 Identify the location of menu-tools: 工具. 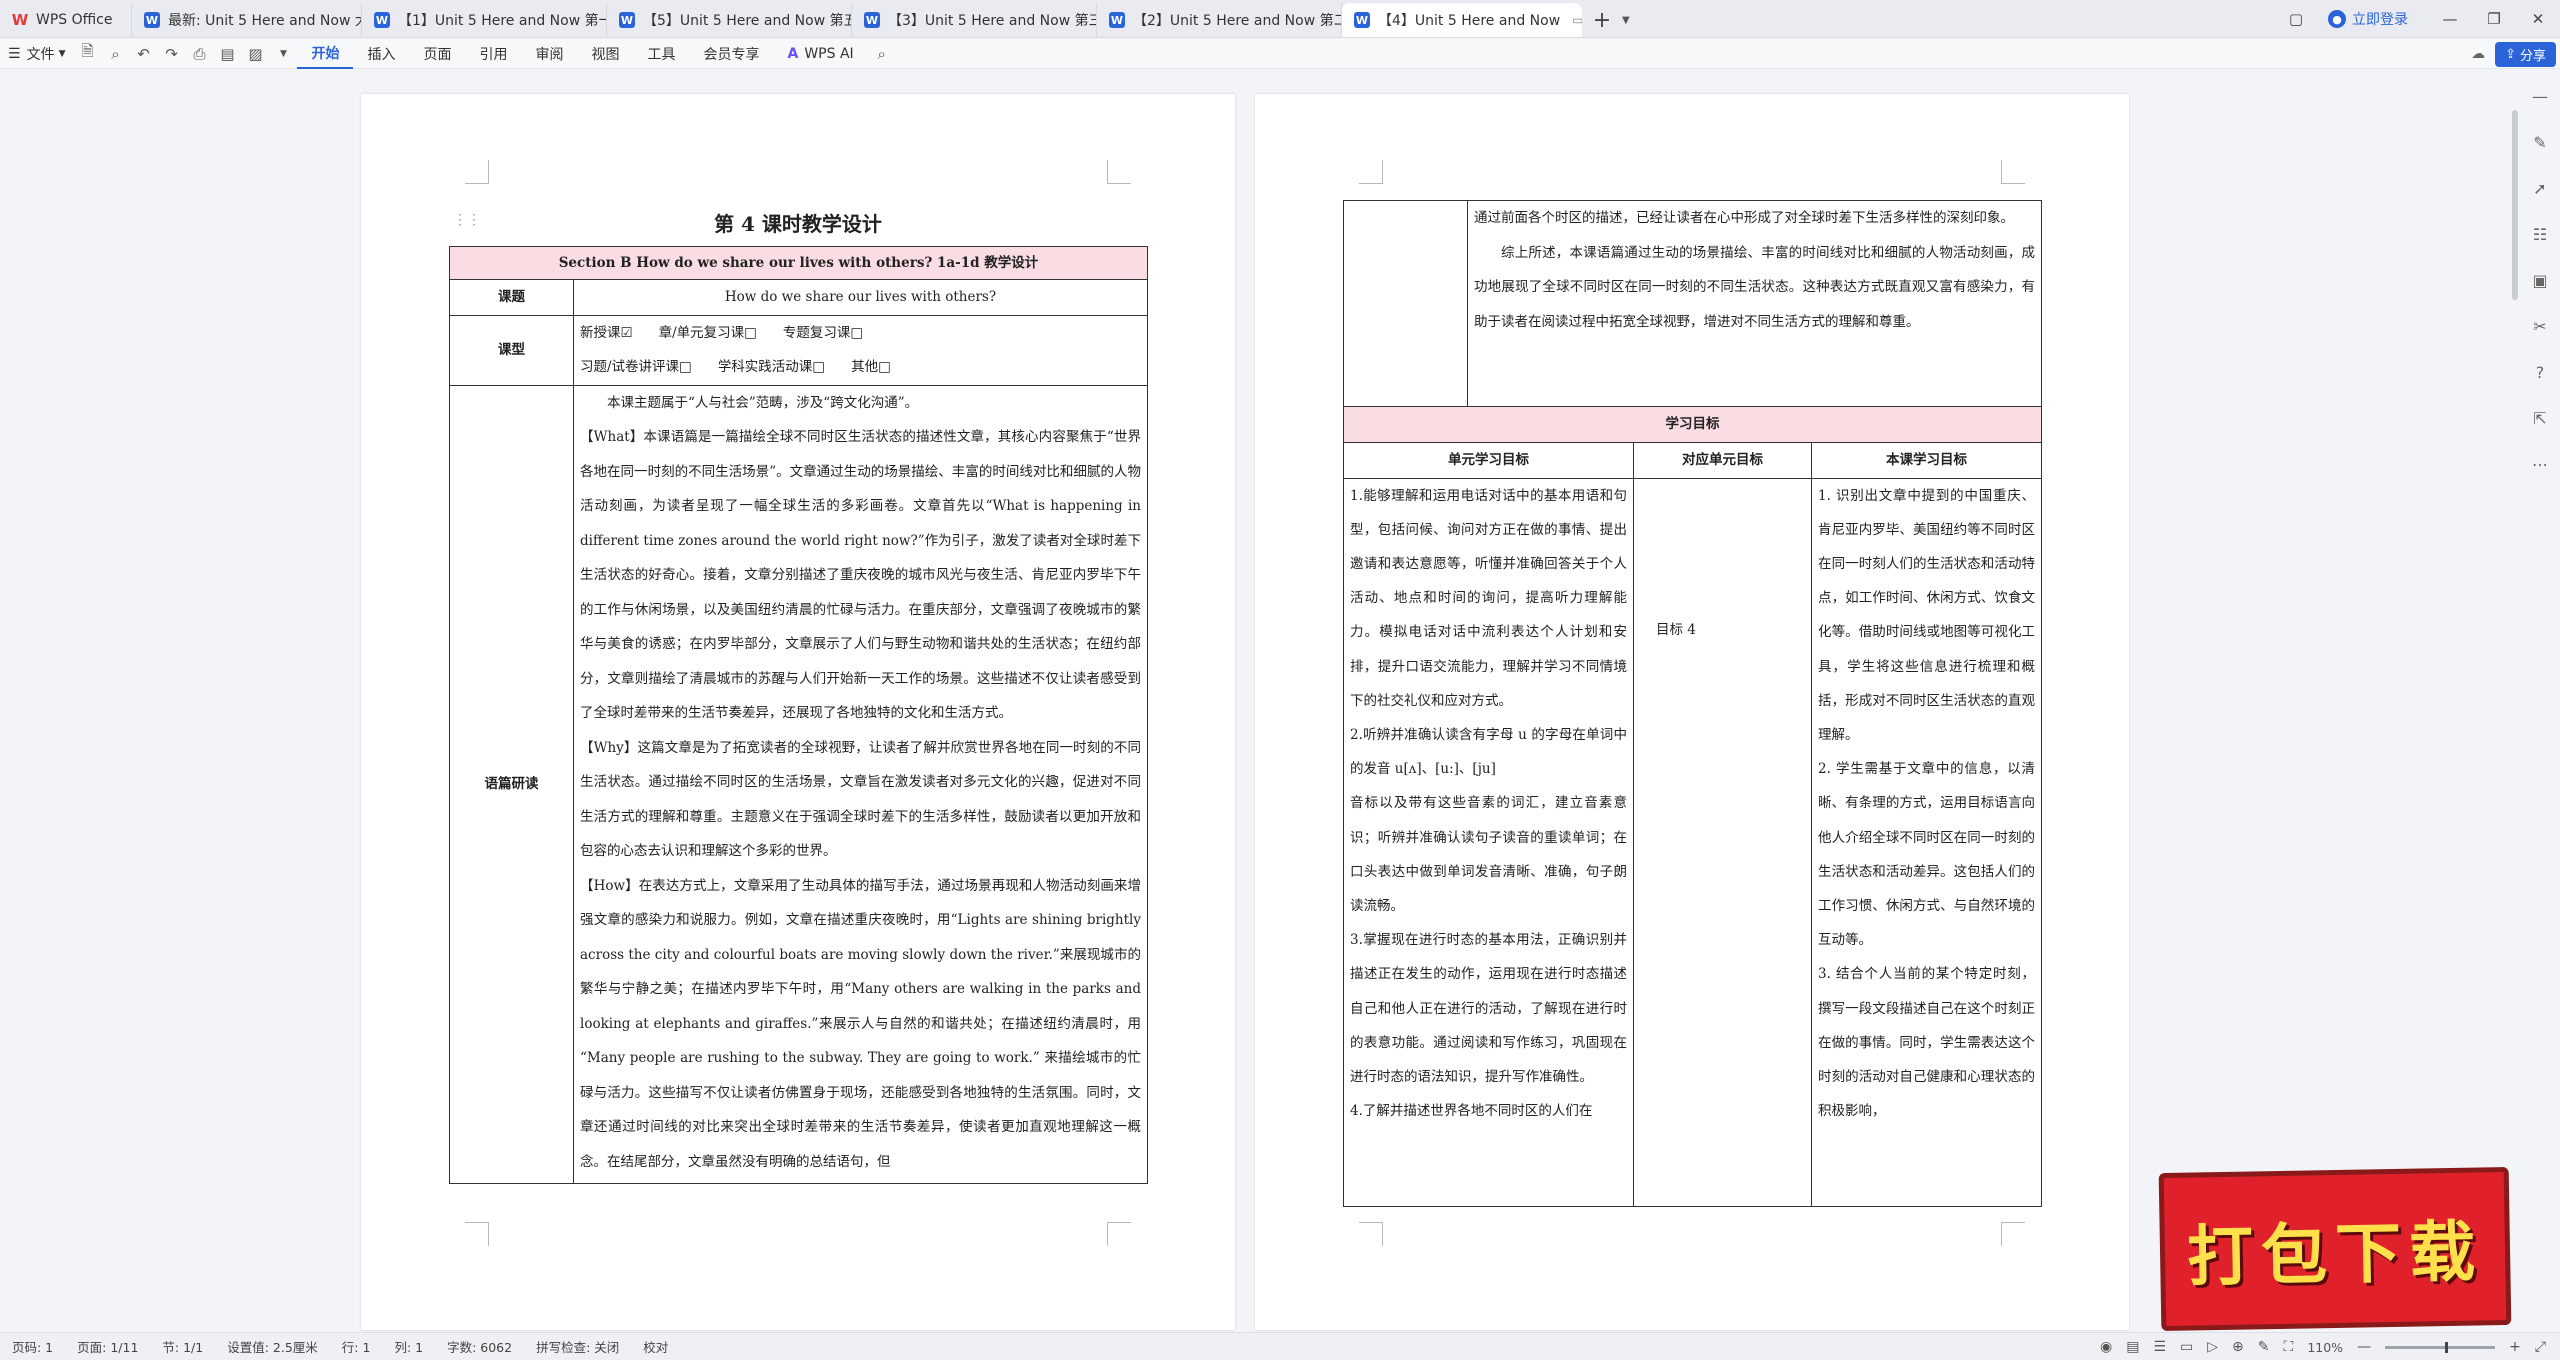
(661, 54).